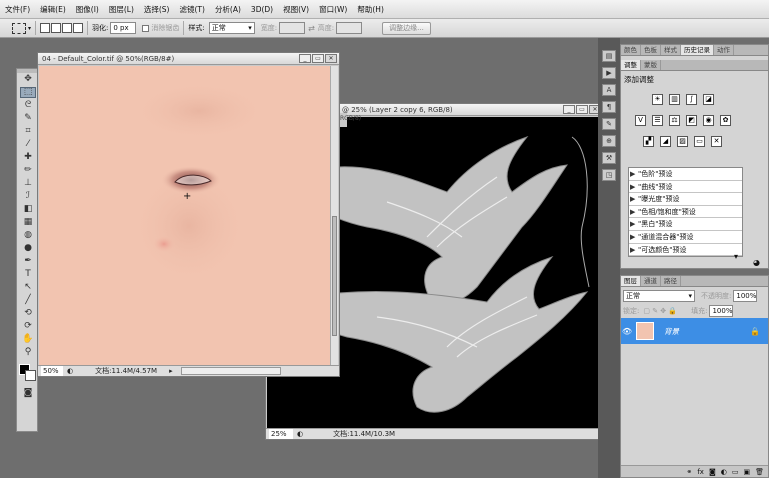  I want to click on history-icon: ▤, so click(609, 56).